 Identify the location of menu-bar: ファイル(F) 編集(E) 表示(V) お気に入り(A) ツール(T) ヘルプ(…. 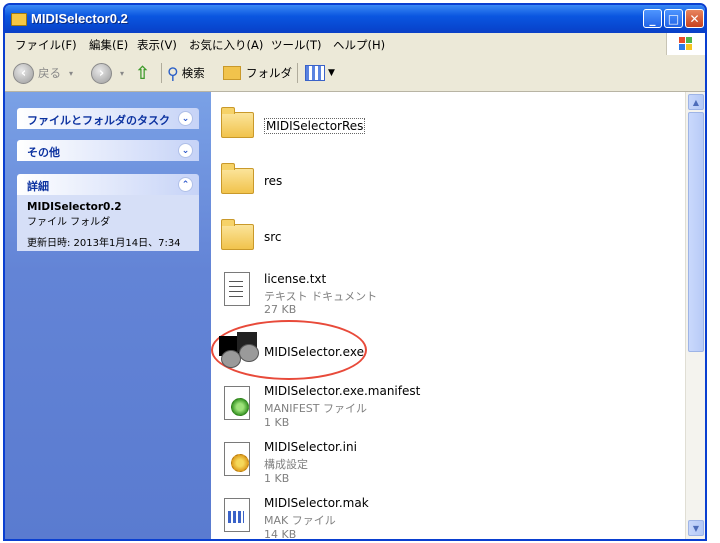
(355, 44).